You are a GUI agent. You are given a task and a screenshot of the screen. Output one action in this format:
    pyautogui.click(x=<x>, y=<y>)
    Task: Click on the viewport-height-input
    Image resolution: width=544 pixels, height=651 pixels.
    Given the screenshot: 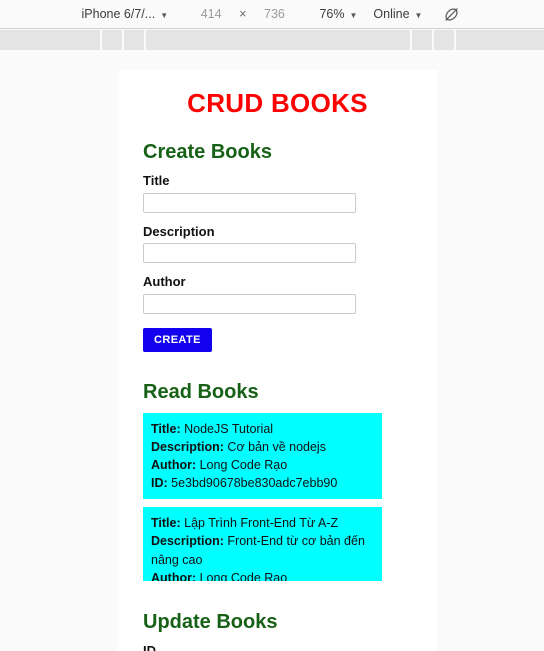 What is the action you would take?
    pyautogui.click(x=274, y=14)
    